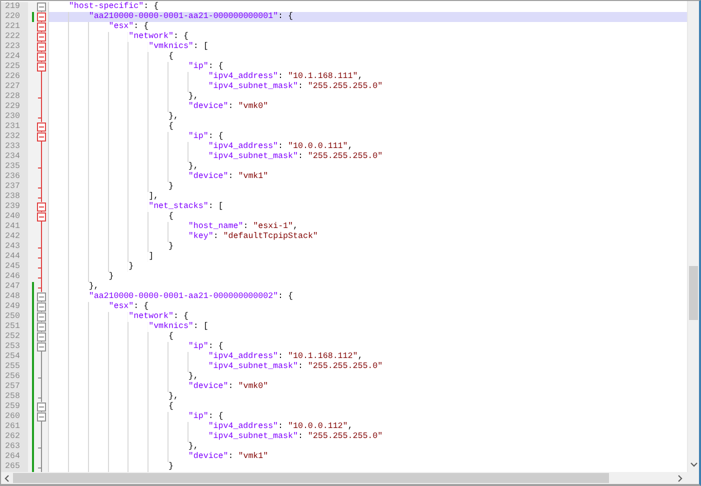  What do you see at coordinates (12, 107) in the screenshot?
I see `line-number: 229` at bounding box center [12, 107].